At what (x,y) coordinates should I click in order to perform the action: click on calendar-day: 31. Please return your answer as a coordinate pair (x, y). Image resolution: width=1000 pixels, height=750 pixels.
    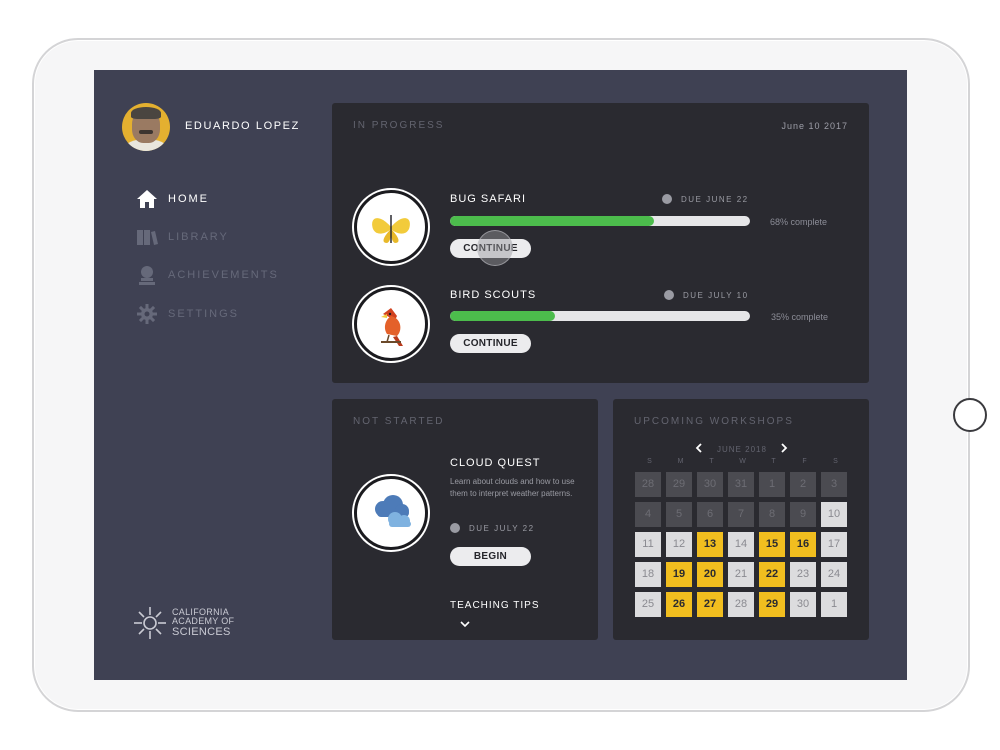
    Looking at the image, I should click on (741, 484).